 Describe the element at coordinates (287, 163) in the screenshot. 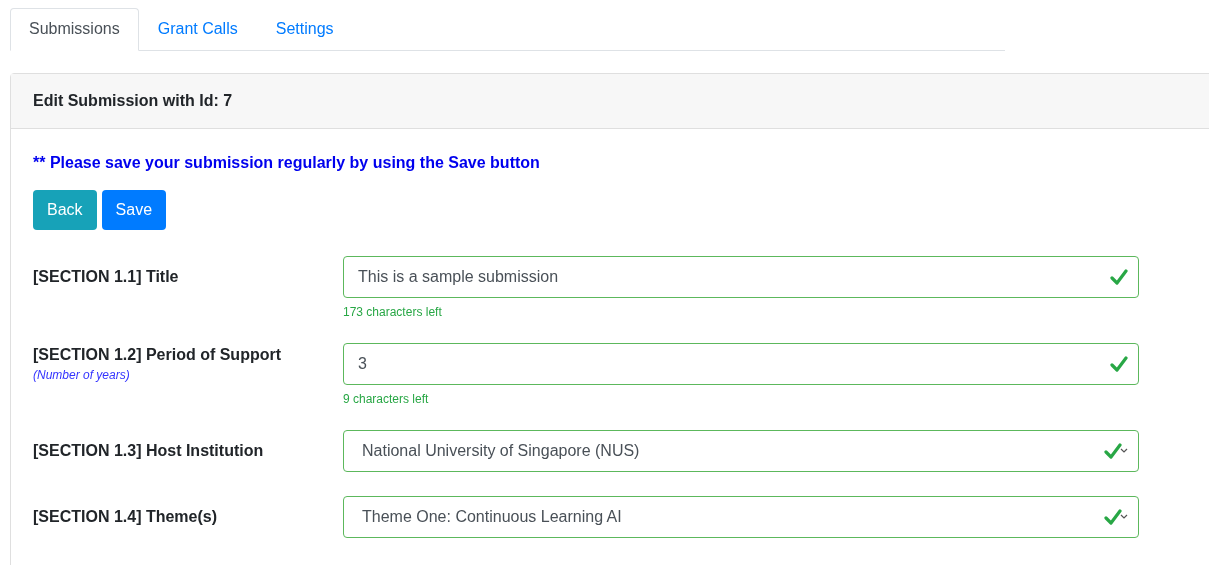

I see `save-reminder: ** Please save your submission regularly by using the Save button` at that location.